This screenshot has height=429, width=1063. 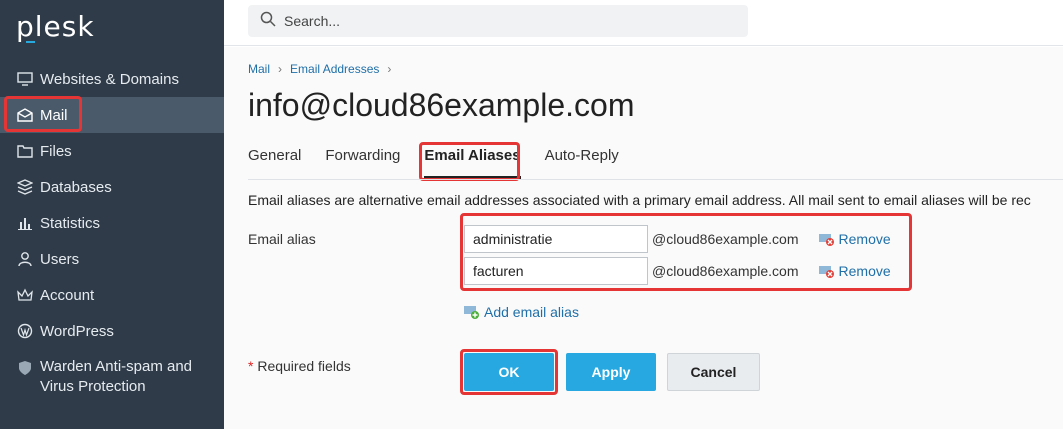 I want to click on sidebar-item-databases: Databases, so click(x=112, y=187).